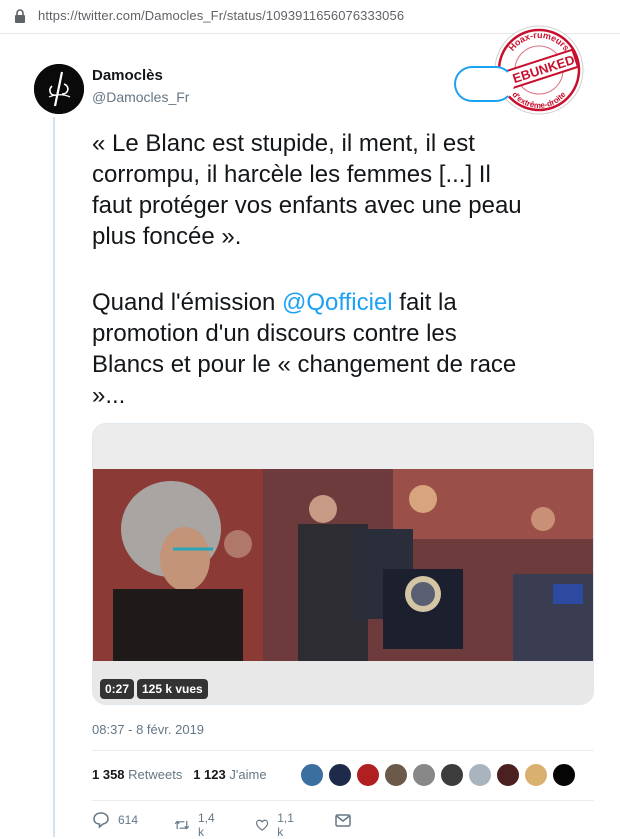 The image size is (620, 839). I want to click on retweet-action: 1,4 k, so click(196, 825).